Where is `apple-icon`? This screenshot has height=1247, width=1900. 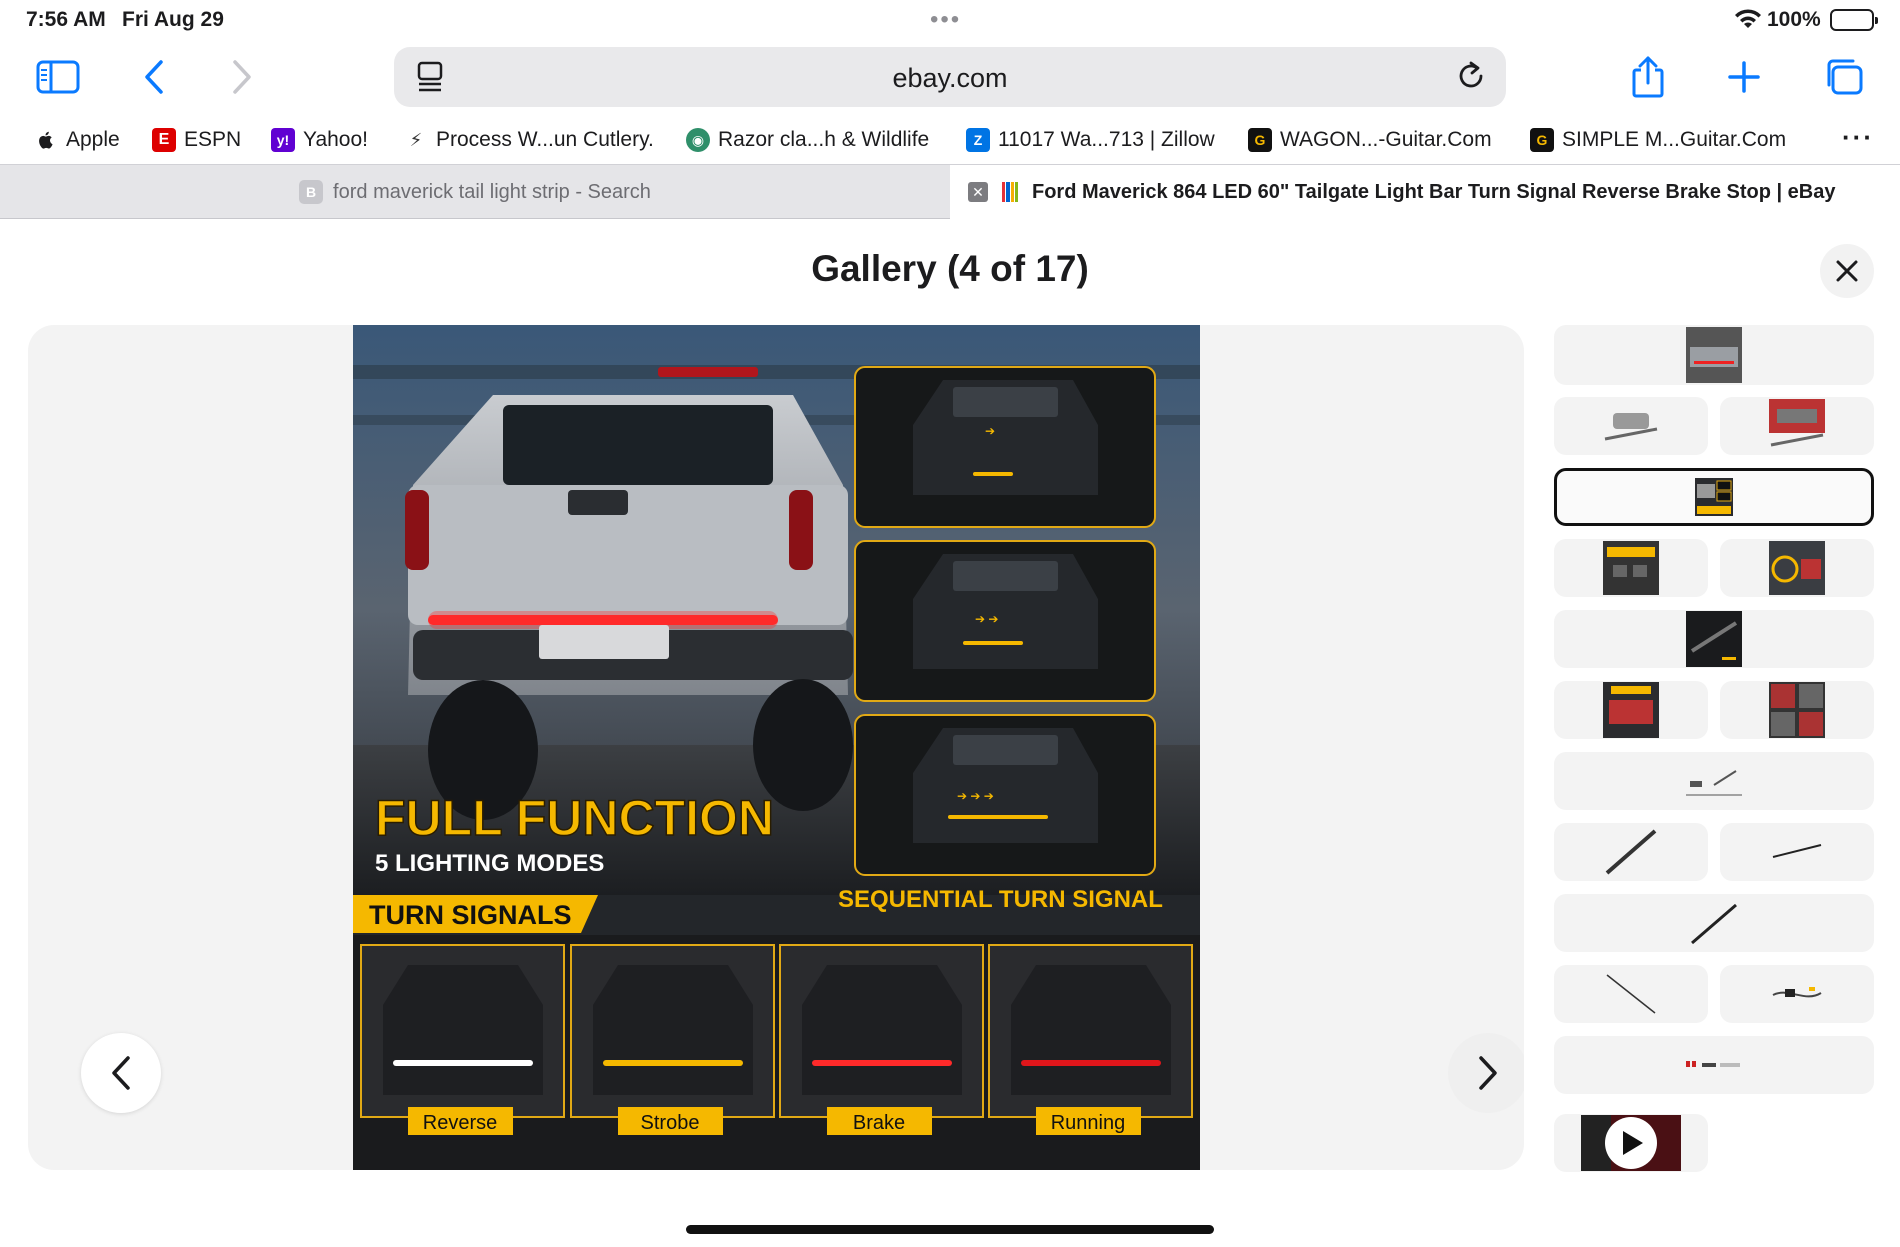 apple-icon is located at coordinates (46, 140).